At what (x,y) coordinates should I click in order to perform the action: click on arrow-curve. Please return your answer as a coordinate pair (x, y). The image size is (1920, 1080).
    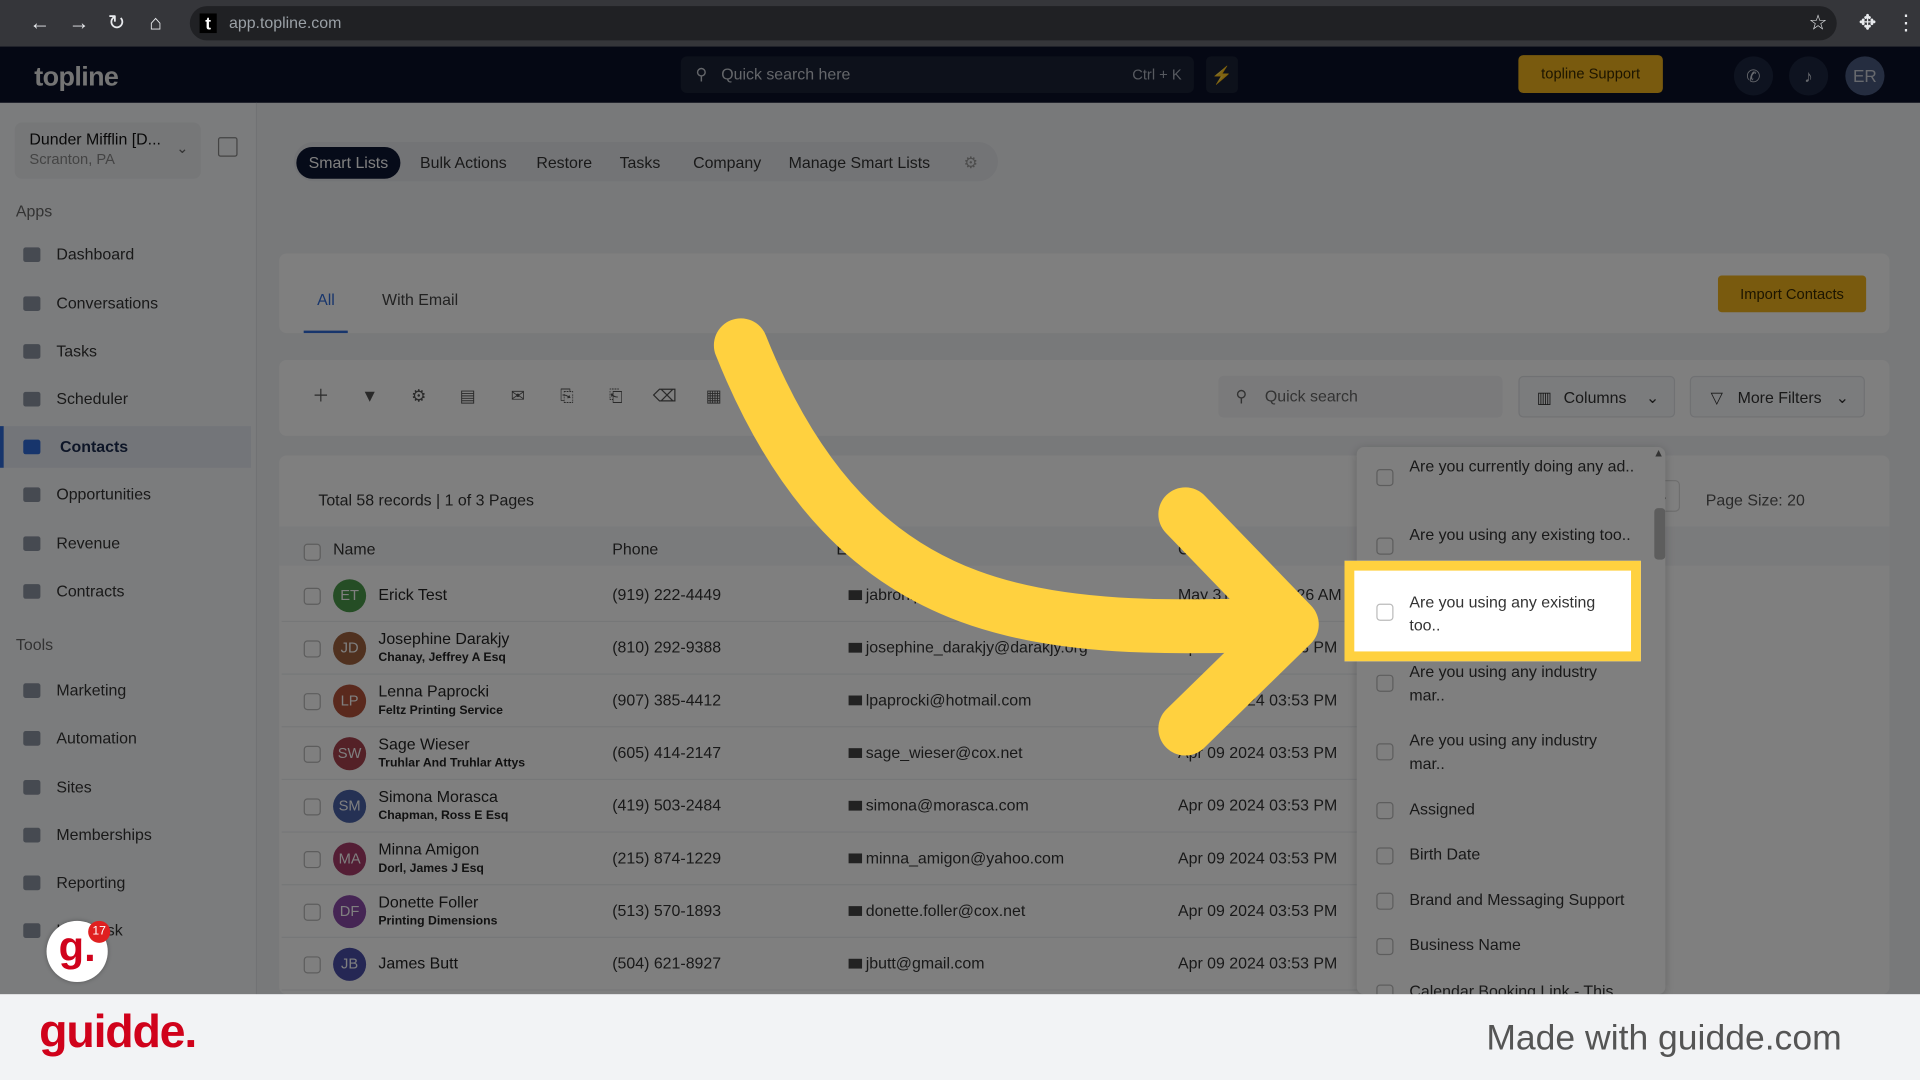
    Looking at the image, I should click on (1013, 486).